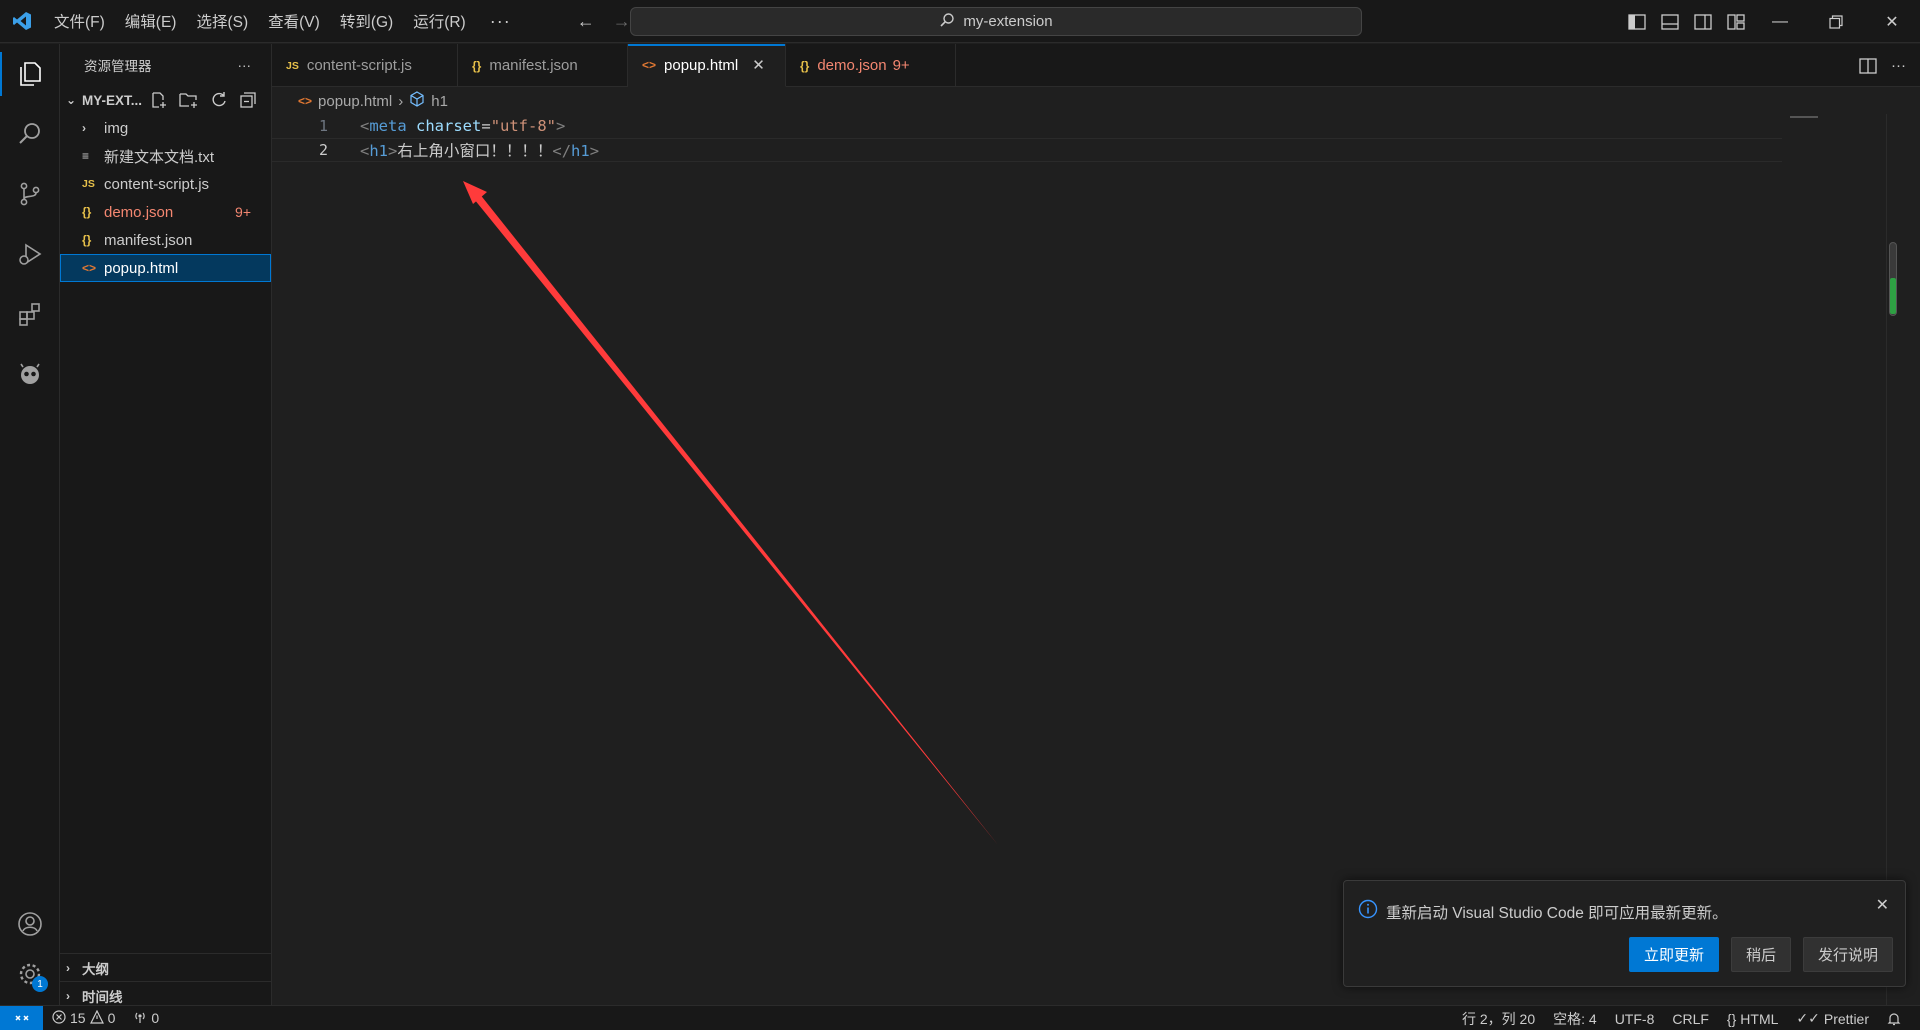  Describe the element at coordinates (1808, 1018) in the screenshot. I see `double-check-icon: ✓✓` at that location.